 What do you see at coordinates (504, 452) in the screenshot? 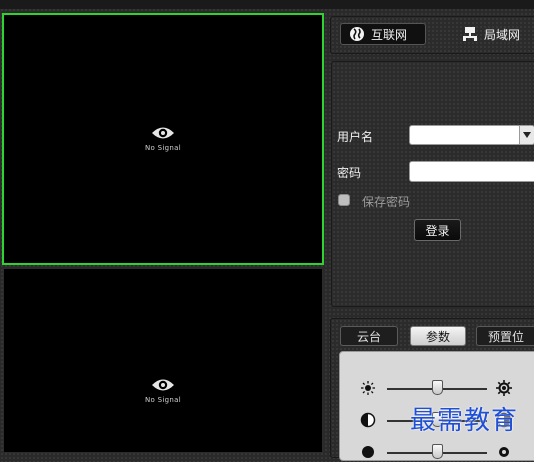
I see `gear-icon` at bounding box center [504, 452].